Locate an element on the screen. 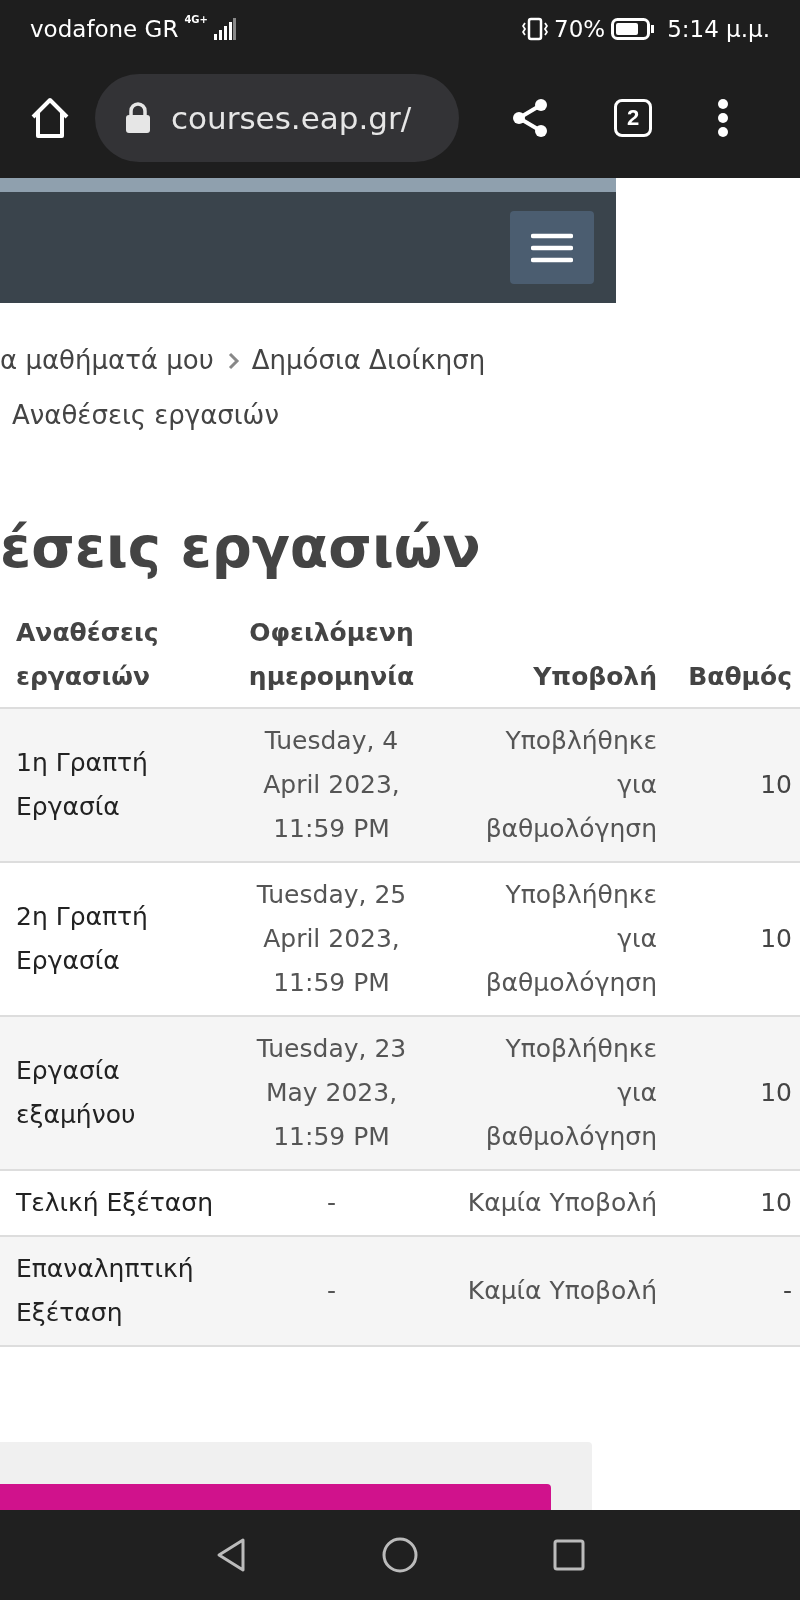  table-cell-text: Εργασία εξαμήνου is located at coordinates (76, 1093).